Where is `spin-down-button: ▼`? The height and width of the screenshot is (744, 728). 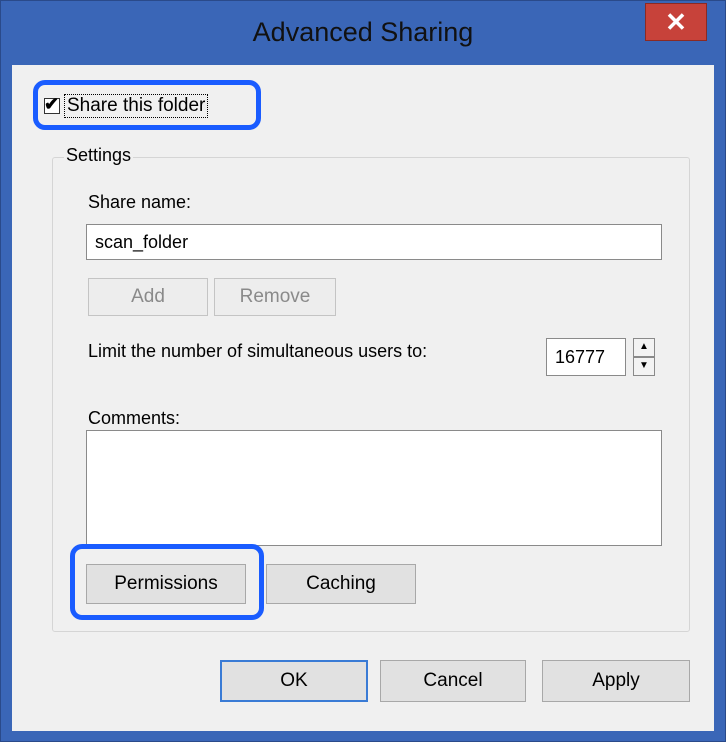 spin-down-button: ▼ is located at coordinates (644, 366).